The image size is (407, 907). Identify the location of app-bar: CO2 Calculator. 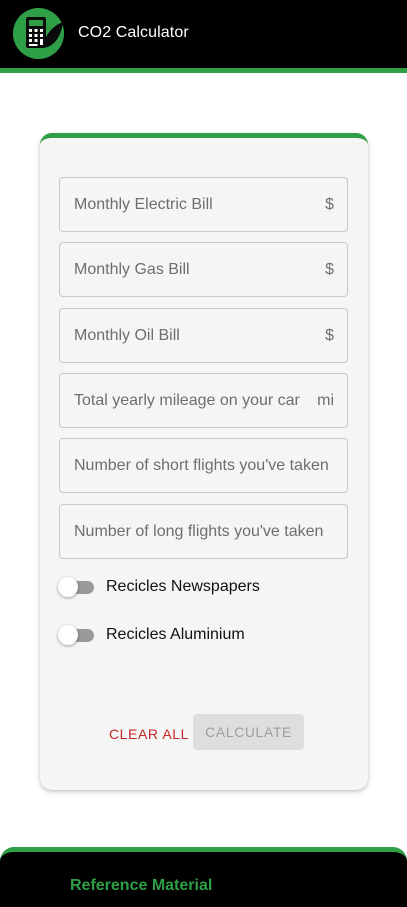
(203, 36).